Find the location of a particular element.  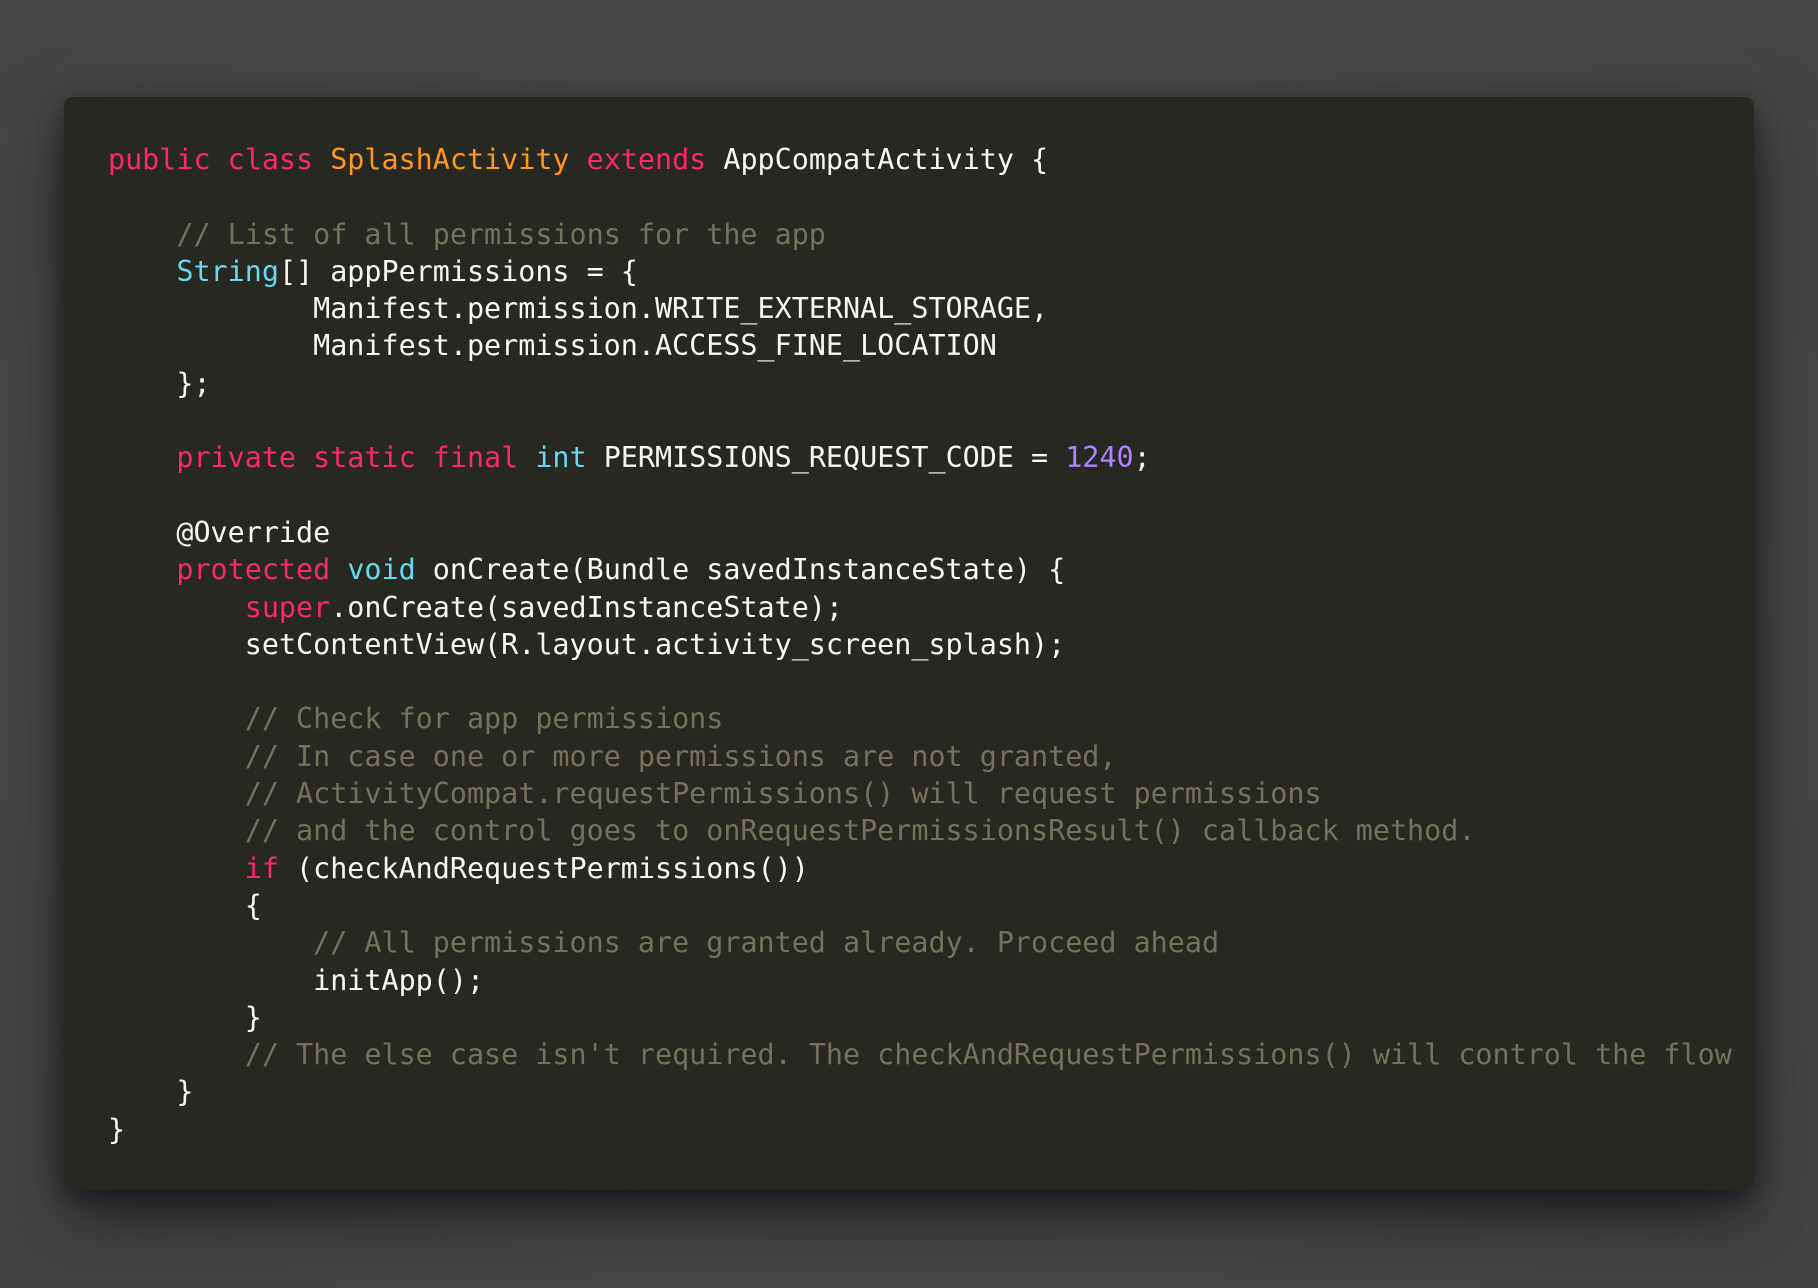

code-line: }; is located at coordinates (920, 383).